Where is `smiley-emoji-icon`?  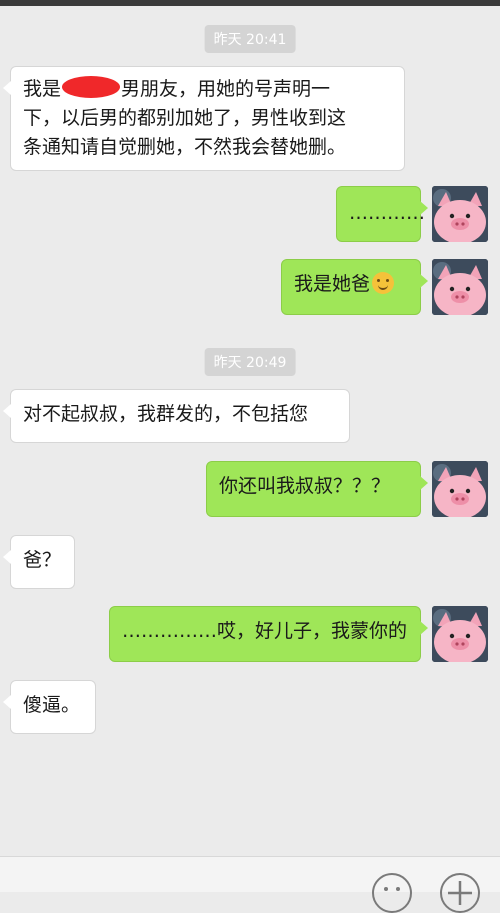
smiley-emoji-icon is located at coordinates (383, 283).